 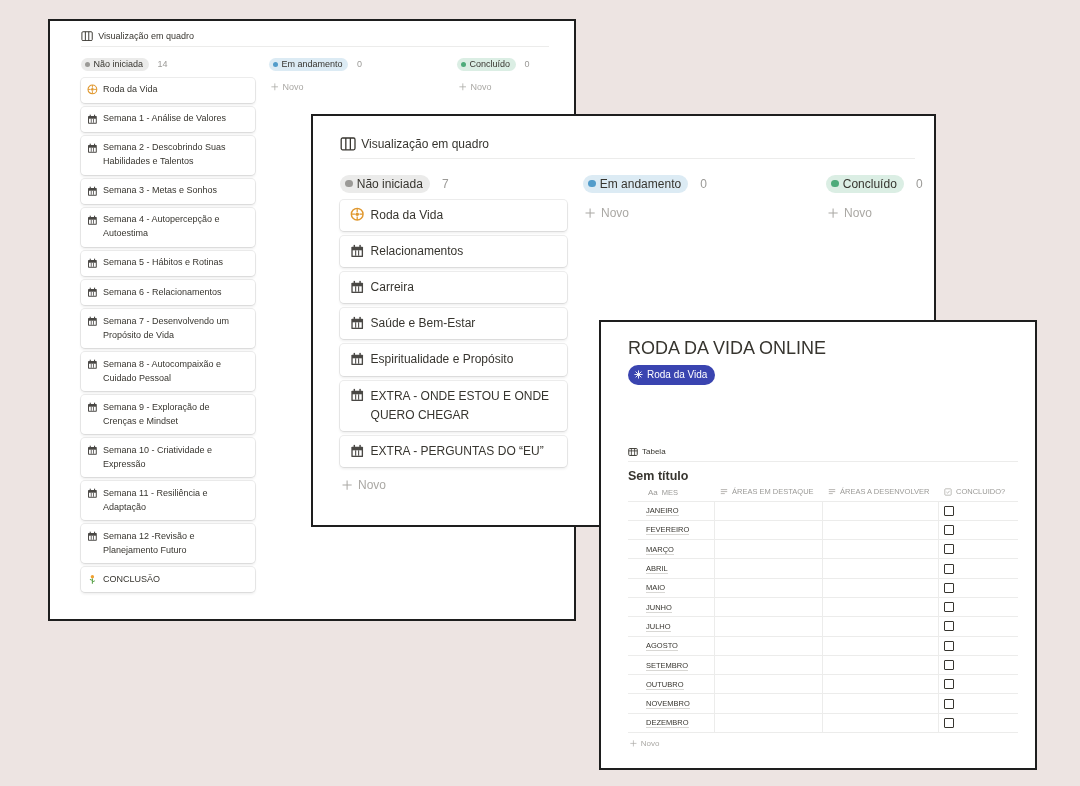 I want to click on card-title: Semana 1 - Análise de Valores, so click(x=164, y=119).